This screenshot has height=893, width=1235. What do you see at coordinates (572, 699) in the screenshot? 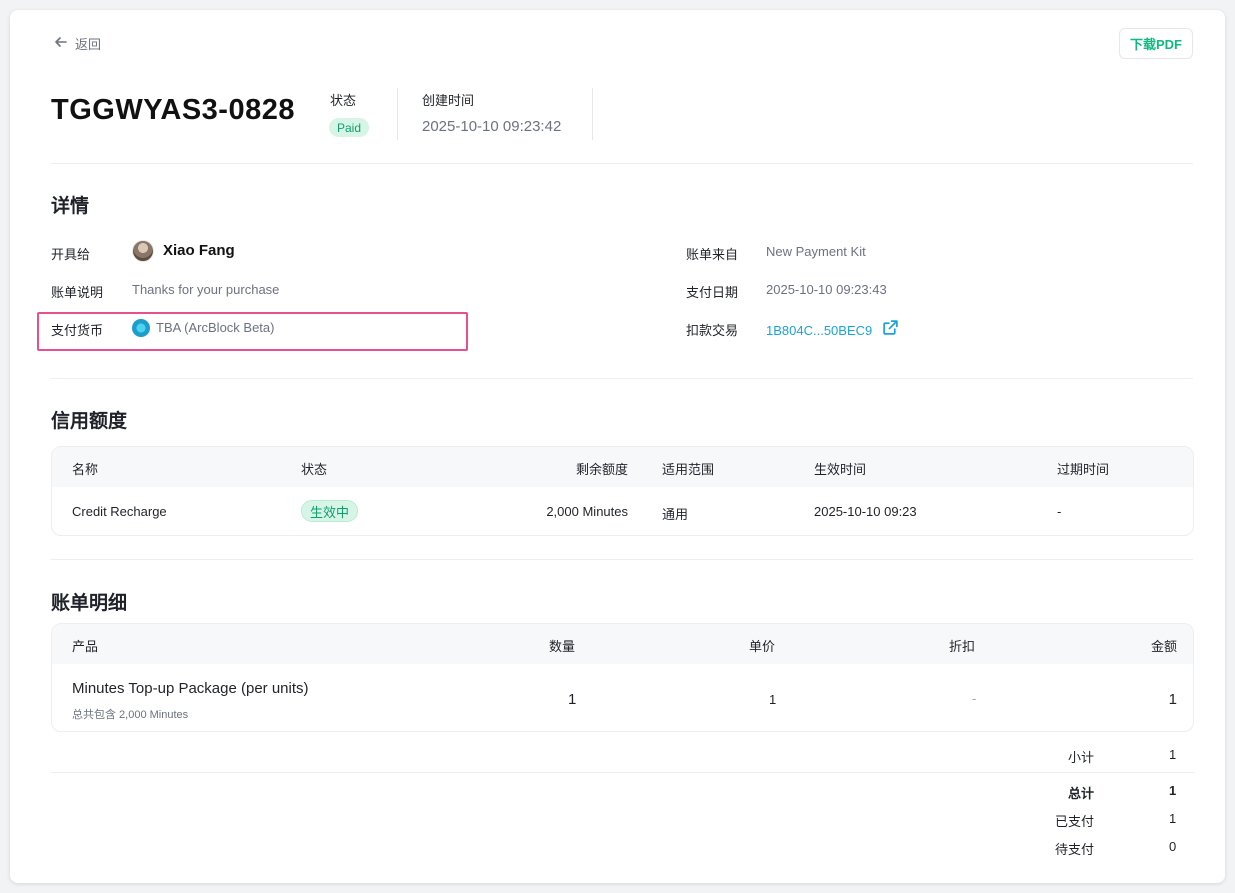
I see `item-quantity: 1` at bounding box center [572, 699].